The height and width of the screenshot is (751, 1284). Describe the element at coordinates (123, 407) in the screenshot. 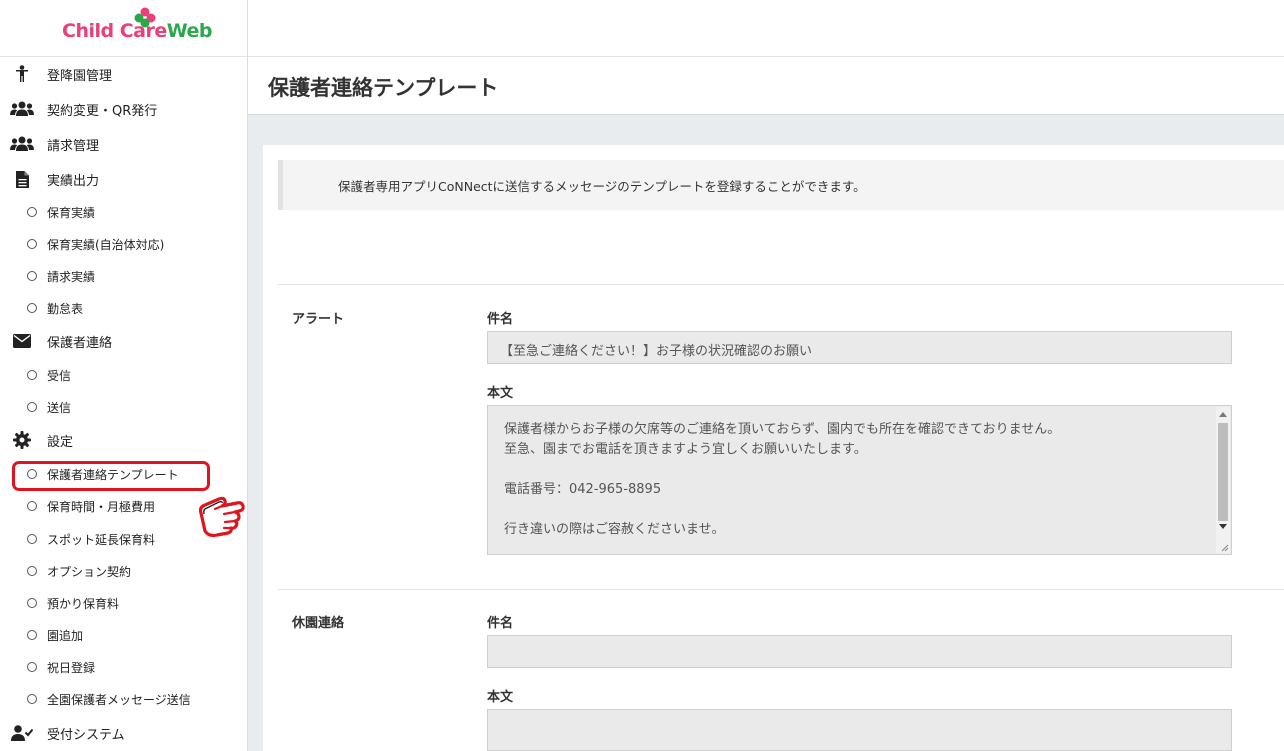

I see `sidebar-subitem-sent: 送信` at that location.